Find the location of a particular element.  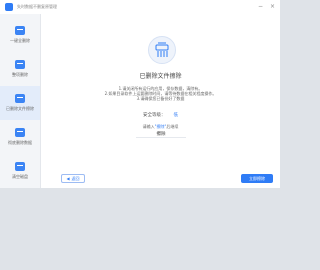

folder-delete-icon is located at coordinates (20, 64).